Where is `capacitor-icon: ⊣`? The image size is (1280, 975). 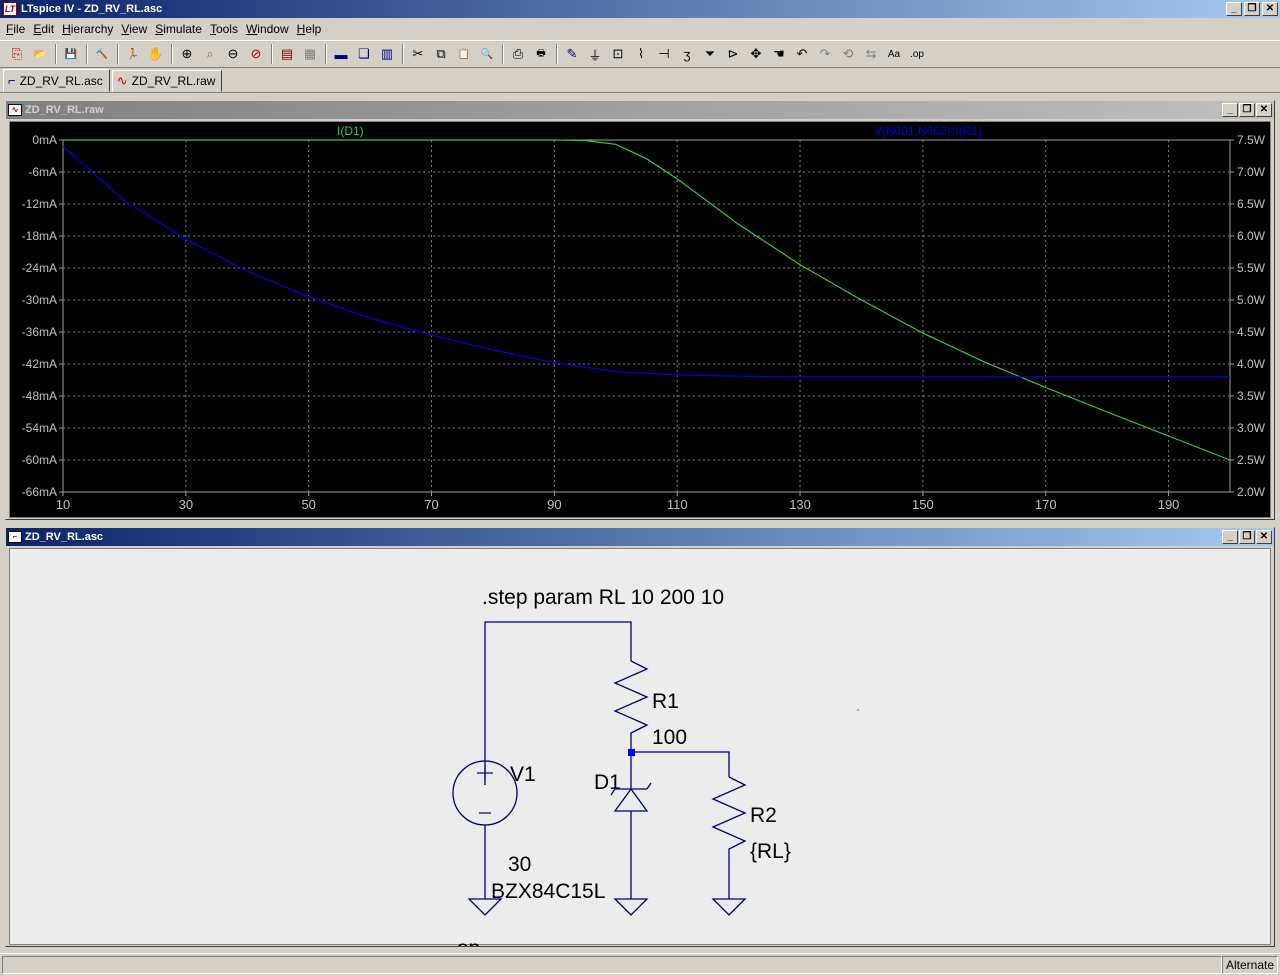 capacitor-icon: ⊣ is located at coordinates (664, 54).